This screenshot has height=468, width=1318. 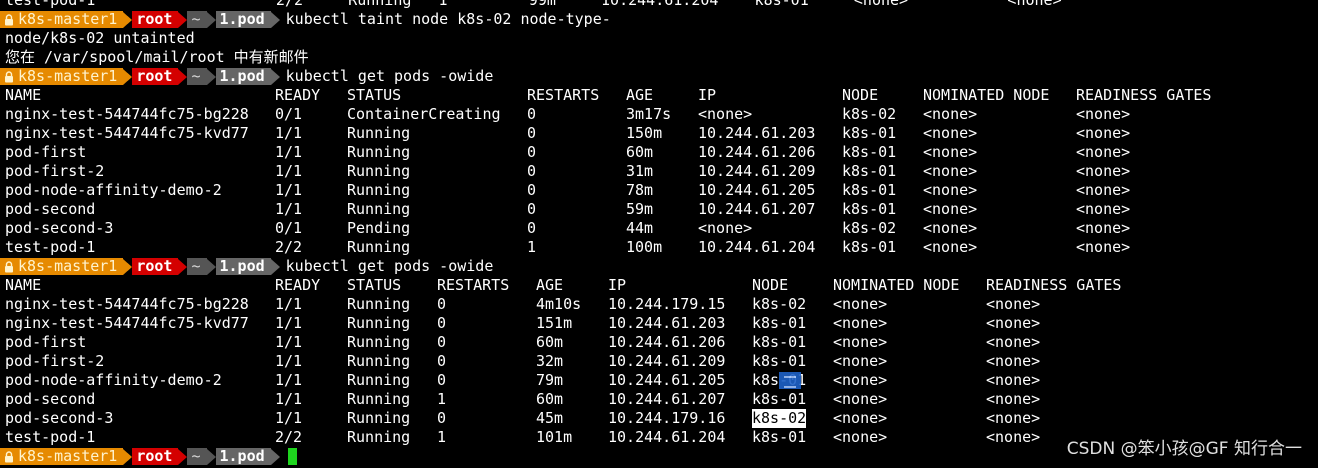 I want to click on cell-name: test-pod-1, so click(x=50, y=247).